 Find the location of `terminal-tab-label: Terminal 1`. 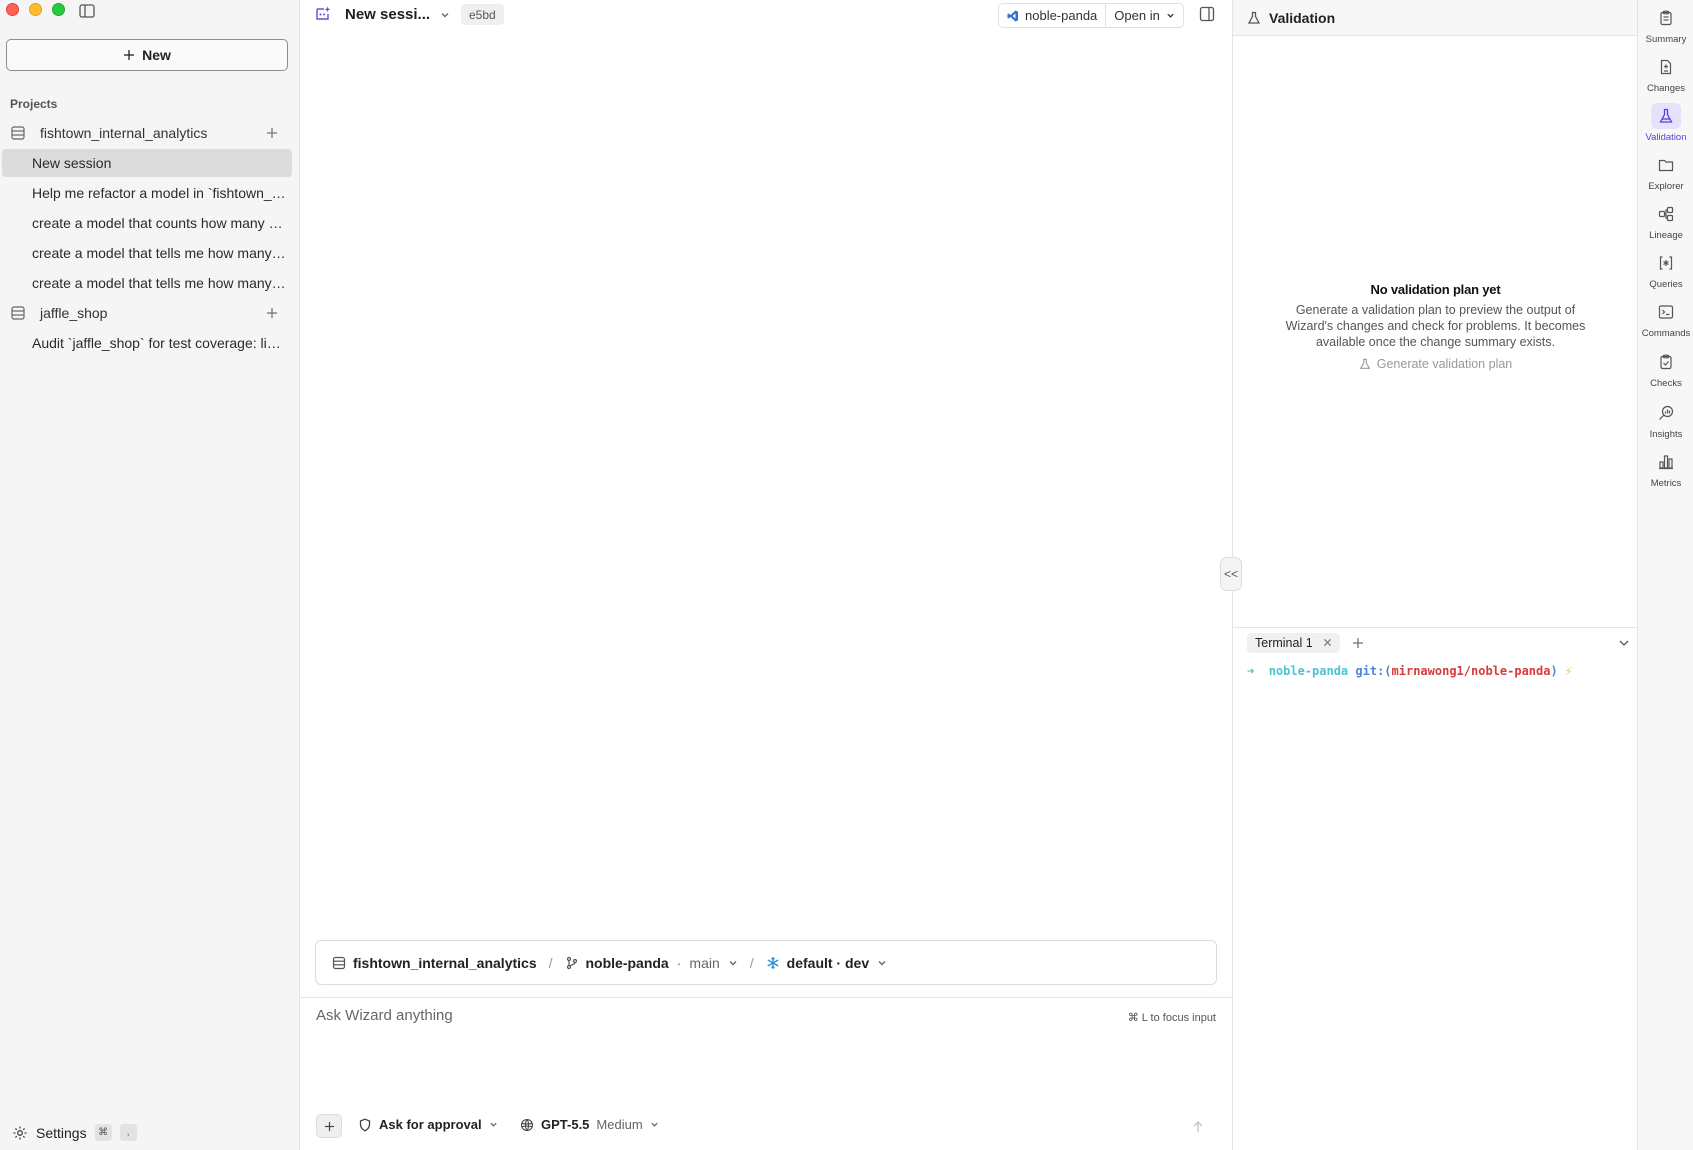

terminal-tab-label: Terminal 1 is located at coordinates (1284, 642).